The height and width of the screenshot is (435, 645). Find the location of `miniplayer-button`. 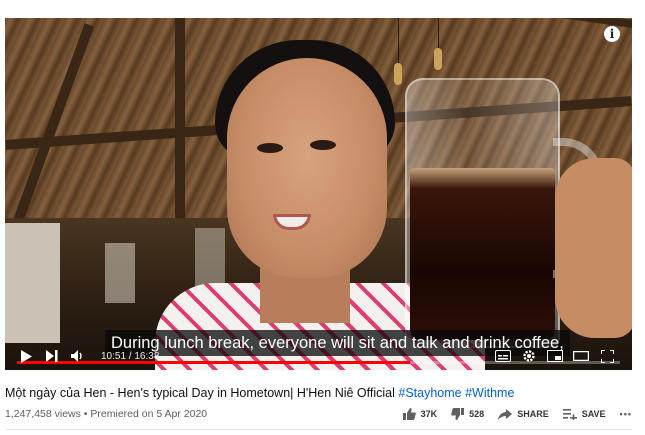

miniplayer-button is located at coordinates (555, 356).